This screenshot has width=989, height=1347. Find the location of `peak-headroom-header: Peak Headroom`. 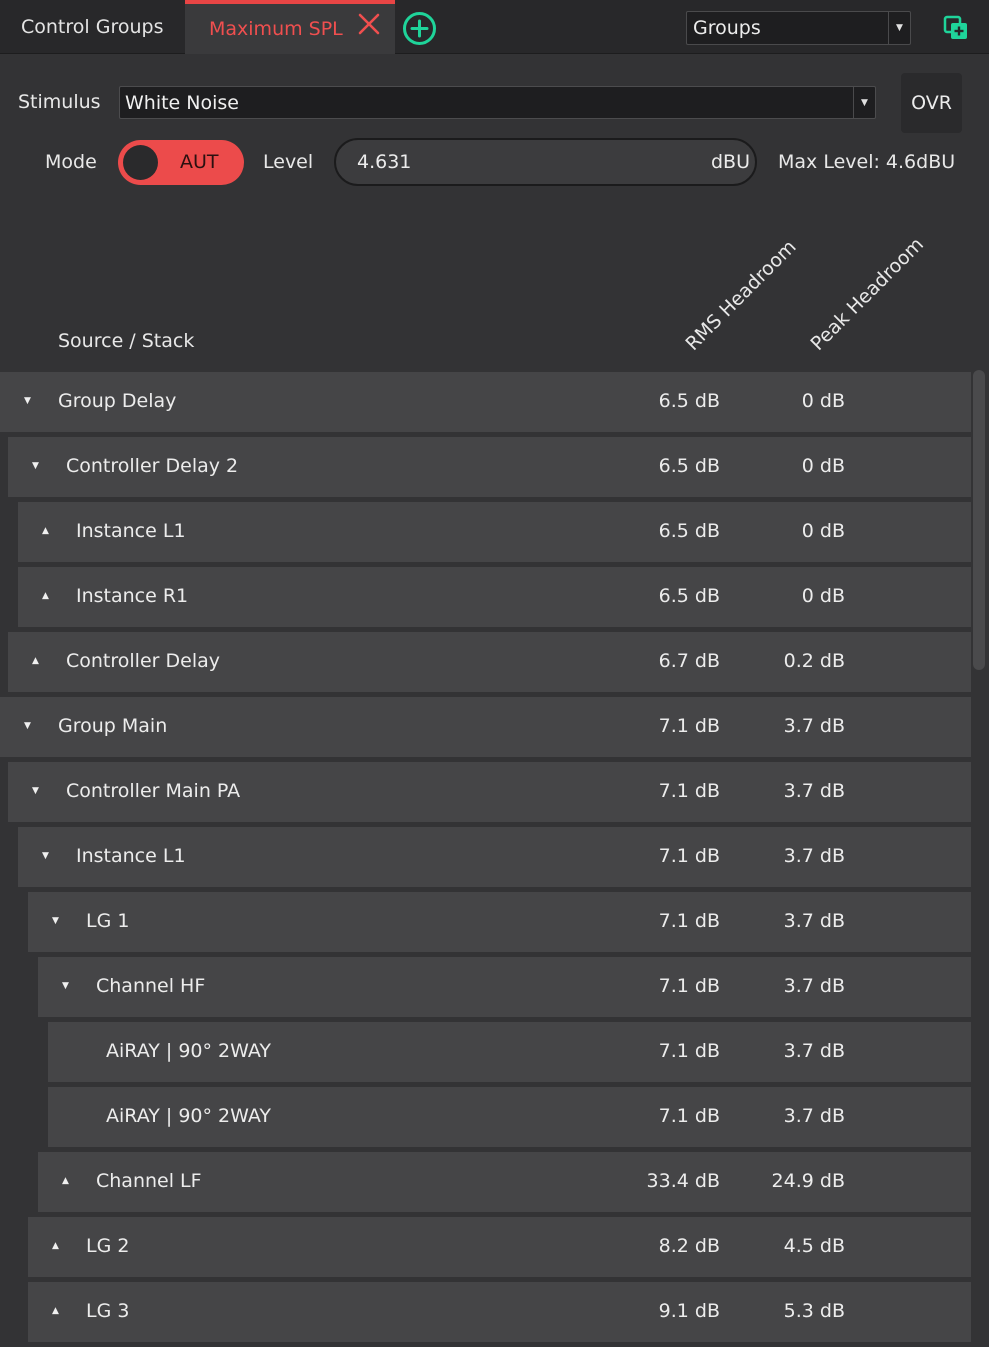

peak-headroom-header: Peak Headroom is located at coordinates (867, 294).